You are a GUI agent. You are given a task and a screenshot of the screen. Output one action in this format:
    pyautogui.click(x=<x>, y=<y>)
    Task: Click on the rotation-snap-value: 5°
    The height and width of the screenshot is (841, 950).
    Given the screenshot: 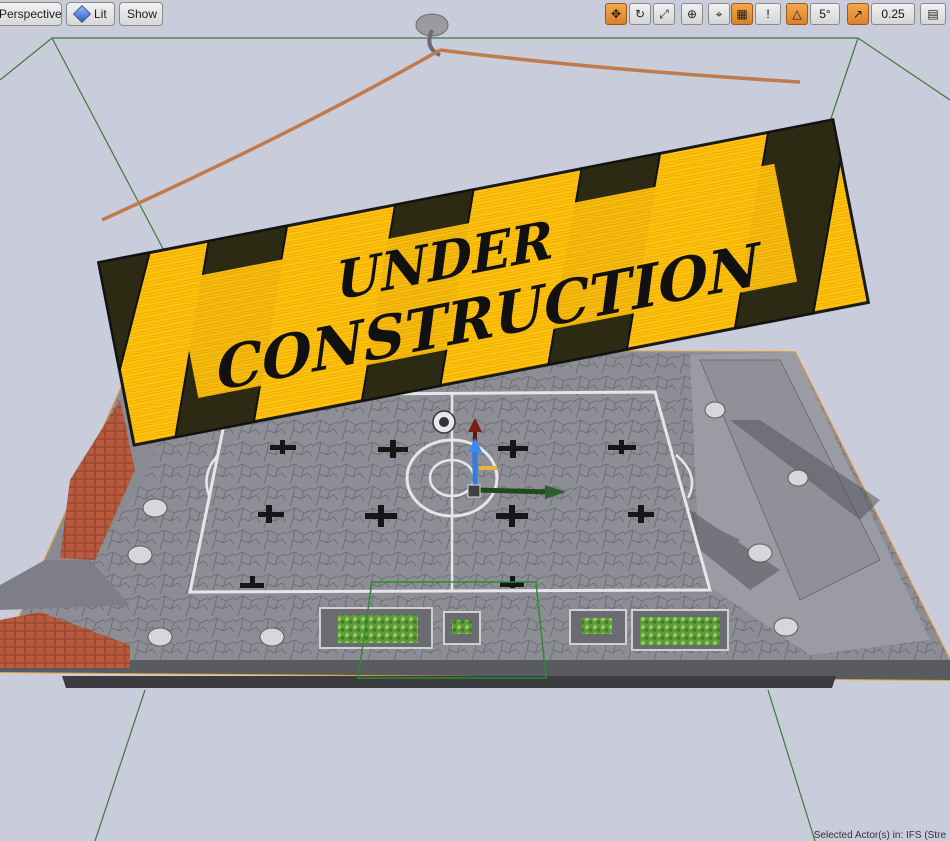 What is the action you would take?
    pyautogui.click(x=825, y=14)
    